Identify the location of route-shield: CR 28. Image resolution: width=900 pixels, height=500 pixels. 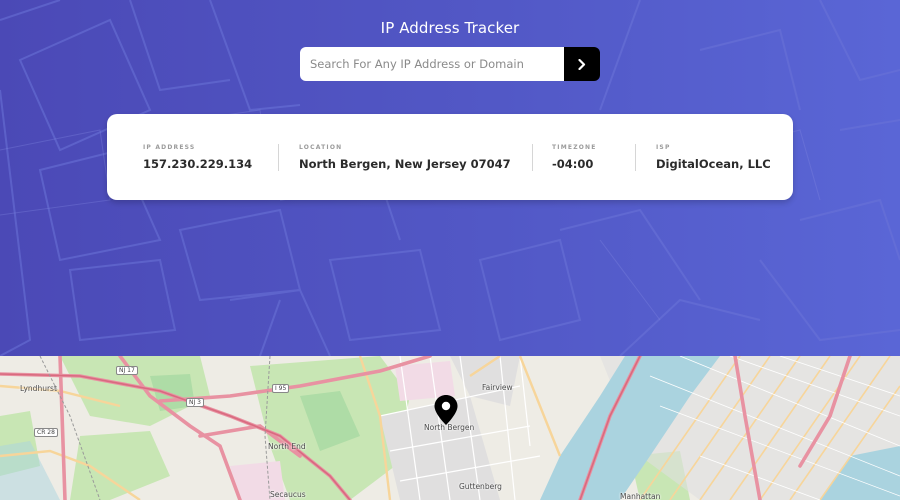
(46, 432).